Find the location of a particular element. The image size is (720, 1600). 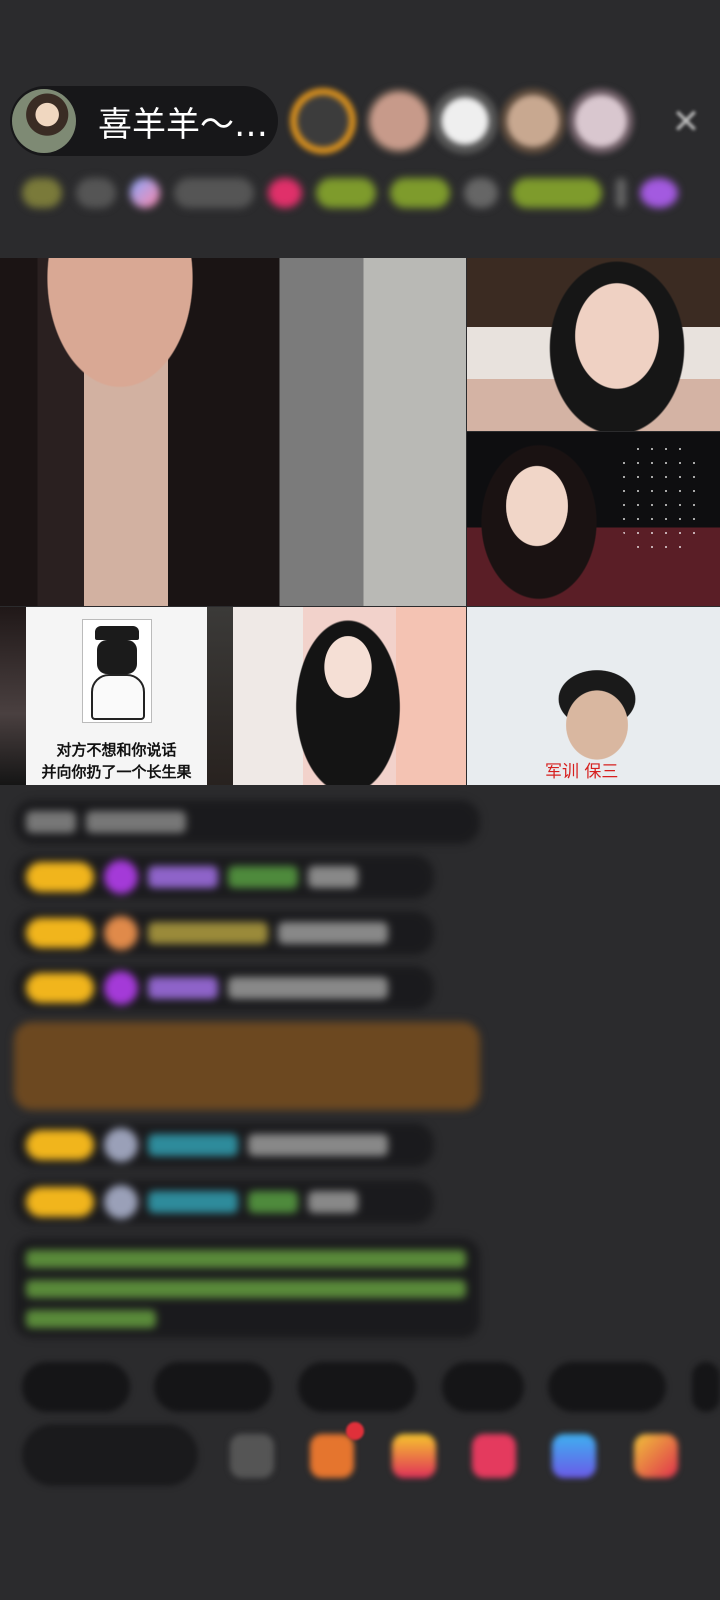

light-tree-decoration is located at coordinates (662, 497).